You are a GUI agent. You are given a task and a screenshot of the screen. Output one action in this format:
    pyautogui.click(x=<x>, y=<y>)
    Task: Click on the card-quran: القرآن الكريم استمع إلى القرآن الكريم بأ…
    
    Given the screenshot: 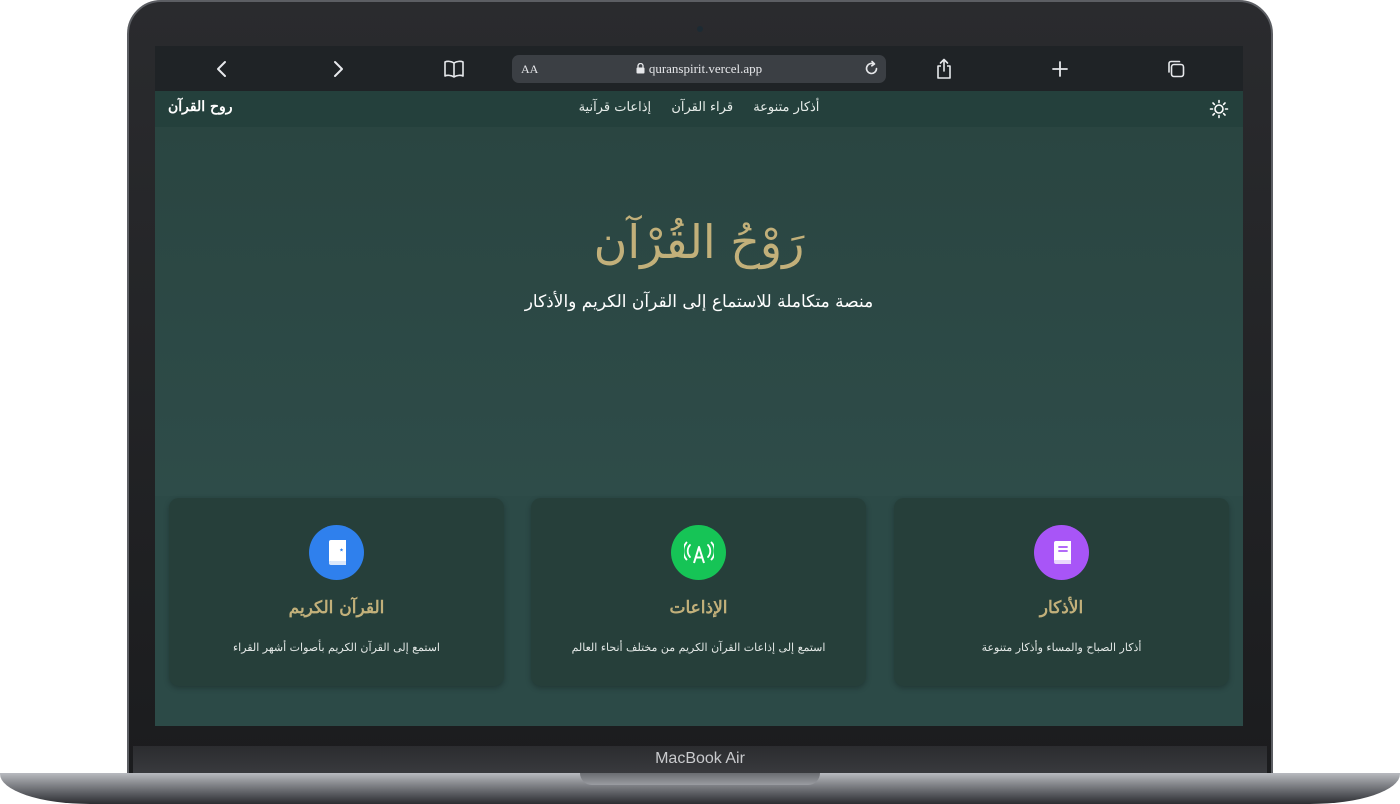 What is the action you would take?
    pyautogui.click(x=336, y=592)
    